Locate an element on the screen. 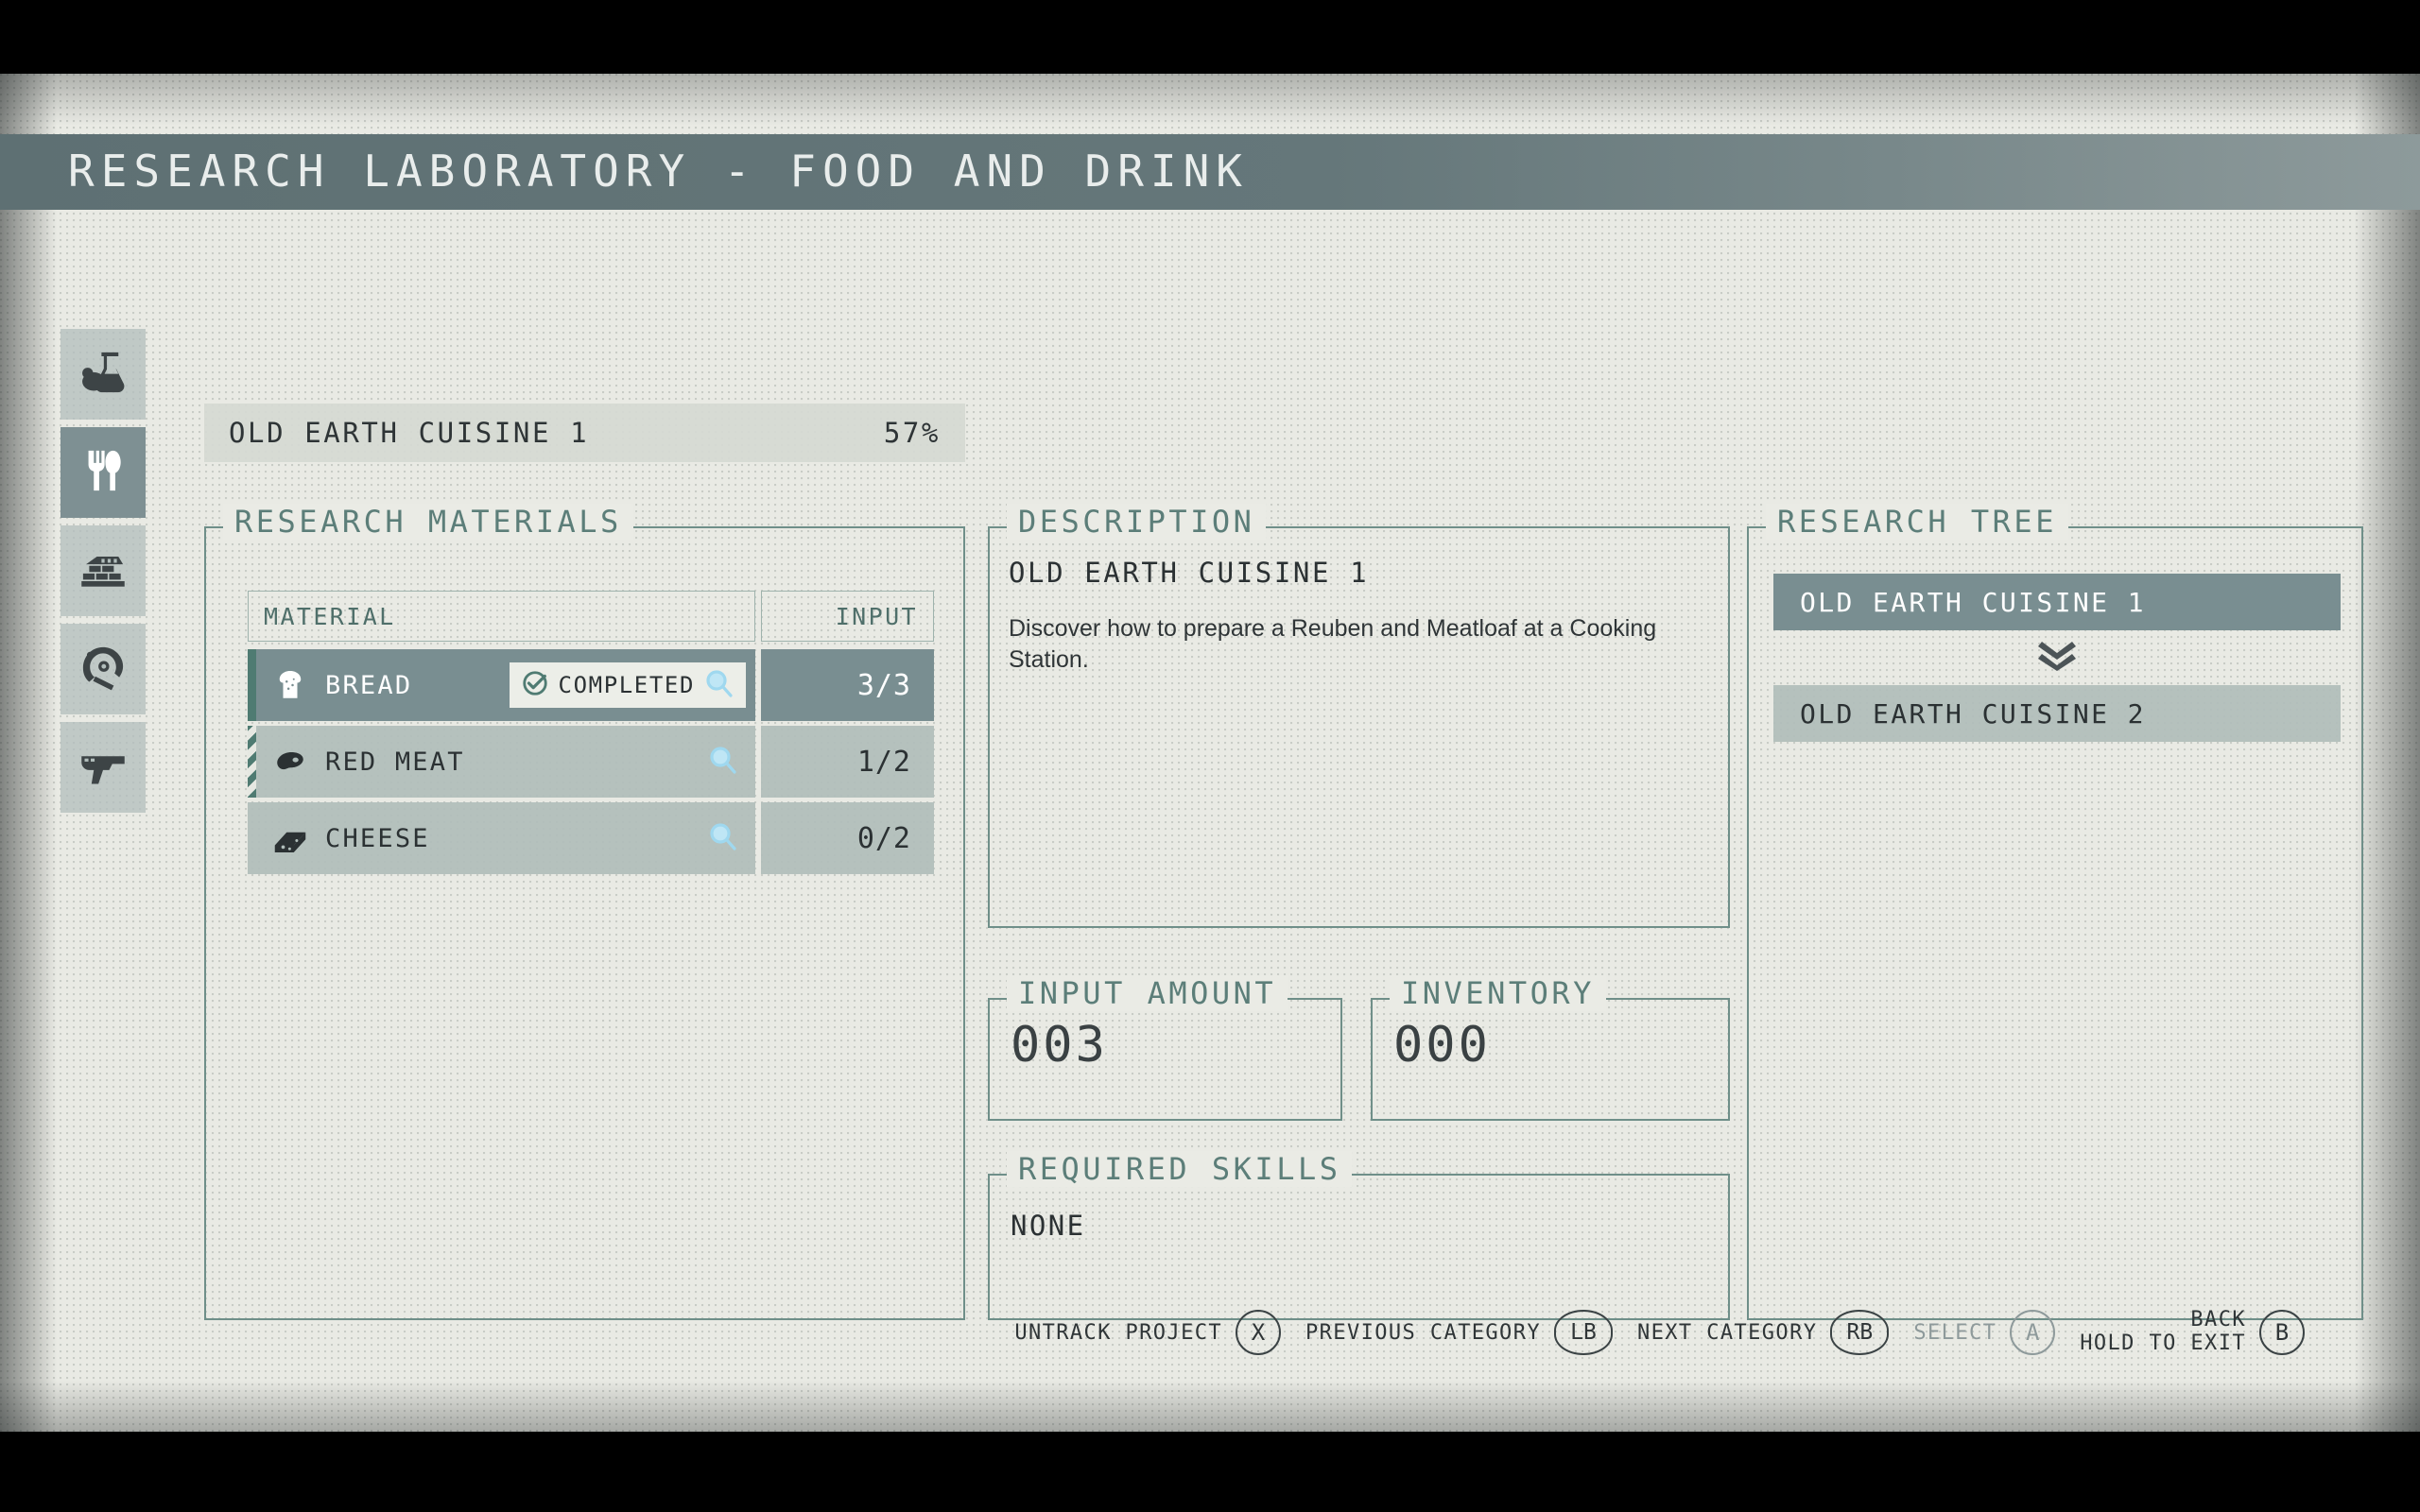 This screenshot has width=2420, height=1512. table-row: RED MEAT 1/2 is located at coordinates (591, 762).